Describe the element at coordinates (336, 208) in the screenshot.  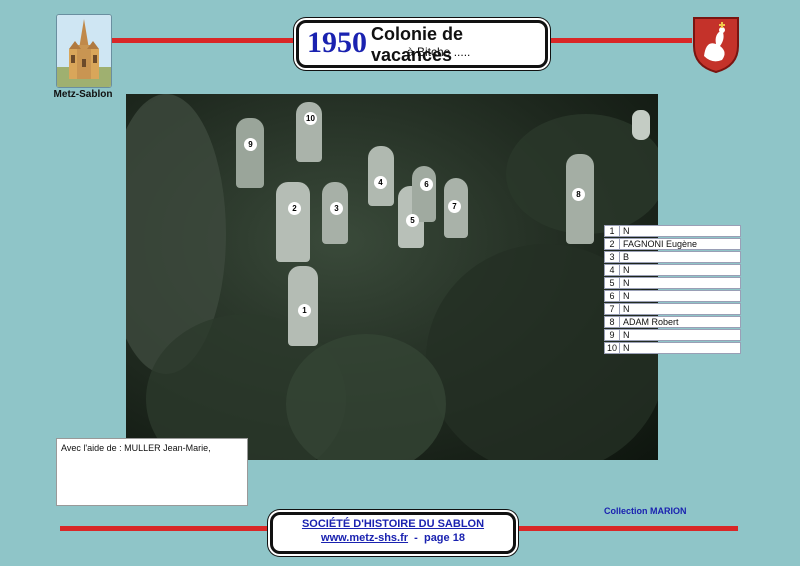
I see `photo-marker-3: 3` at that location.